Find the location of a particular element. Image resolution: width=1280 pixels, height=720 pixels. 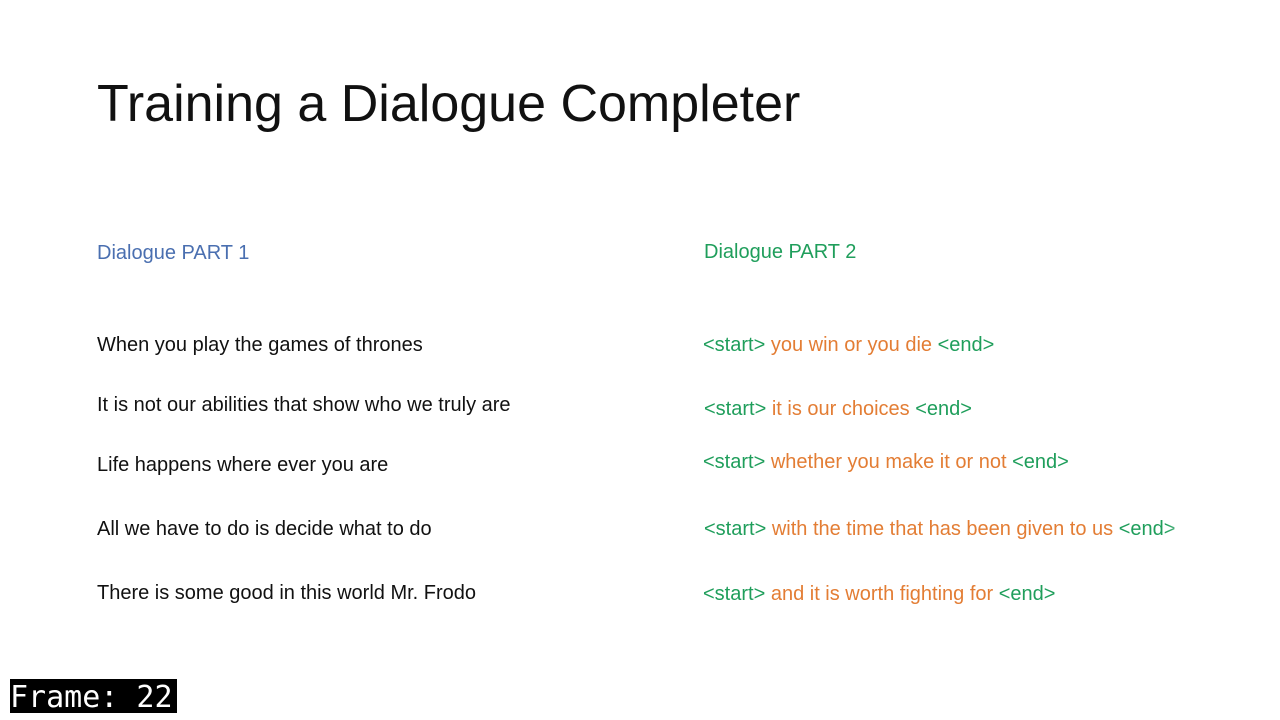

part2-heading: Dialogue PART 2 is located at coordinates (780, 252).